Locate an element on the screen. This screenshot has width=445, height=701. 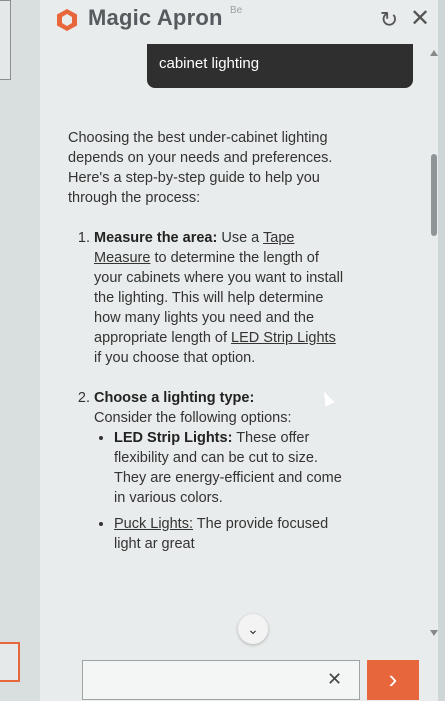
background-page-input is located at coordinates (10, 662).